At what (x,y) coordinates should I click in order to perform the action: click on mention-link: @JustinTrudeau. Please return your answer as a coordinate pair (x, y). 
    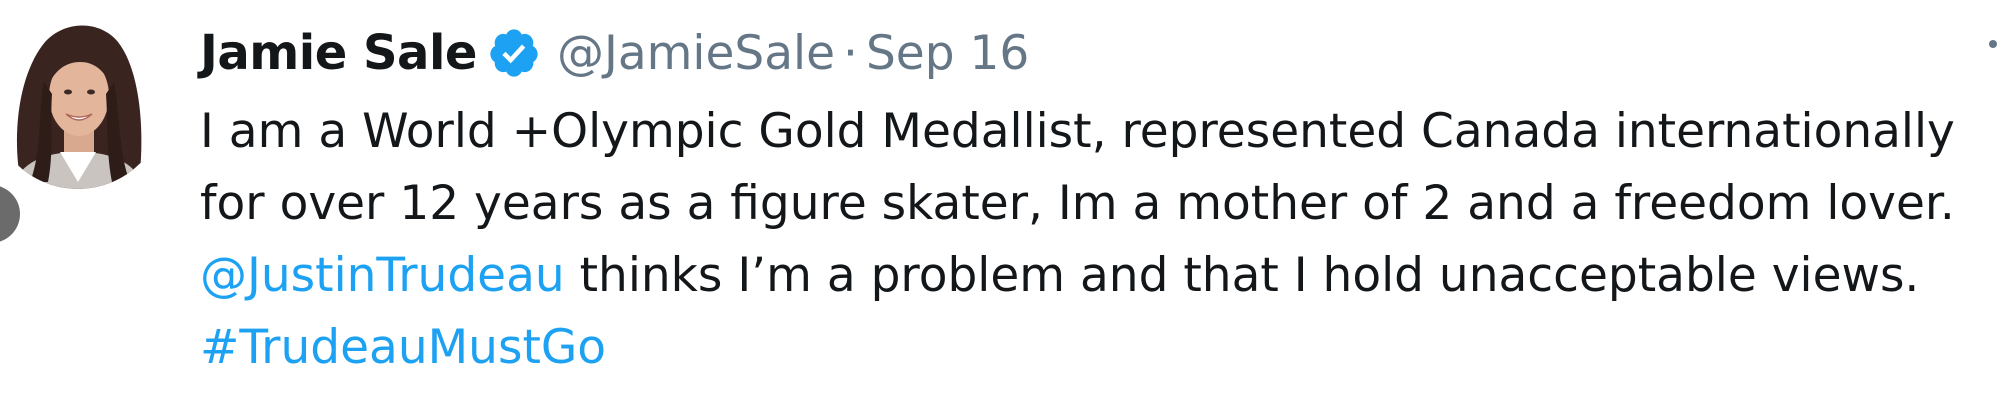
    Looking at the image, I should click on (382, 275).